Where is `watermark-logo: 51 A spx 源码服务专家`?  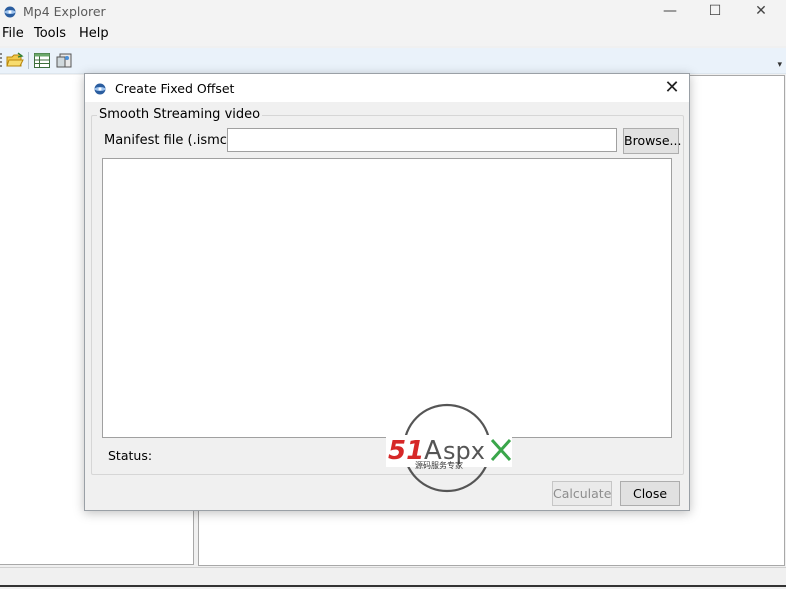 watermark-logo: 51 A spx 源码服务专家 is located at coordinates (449, 448).